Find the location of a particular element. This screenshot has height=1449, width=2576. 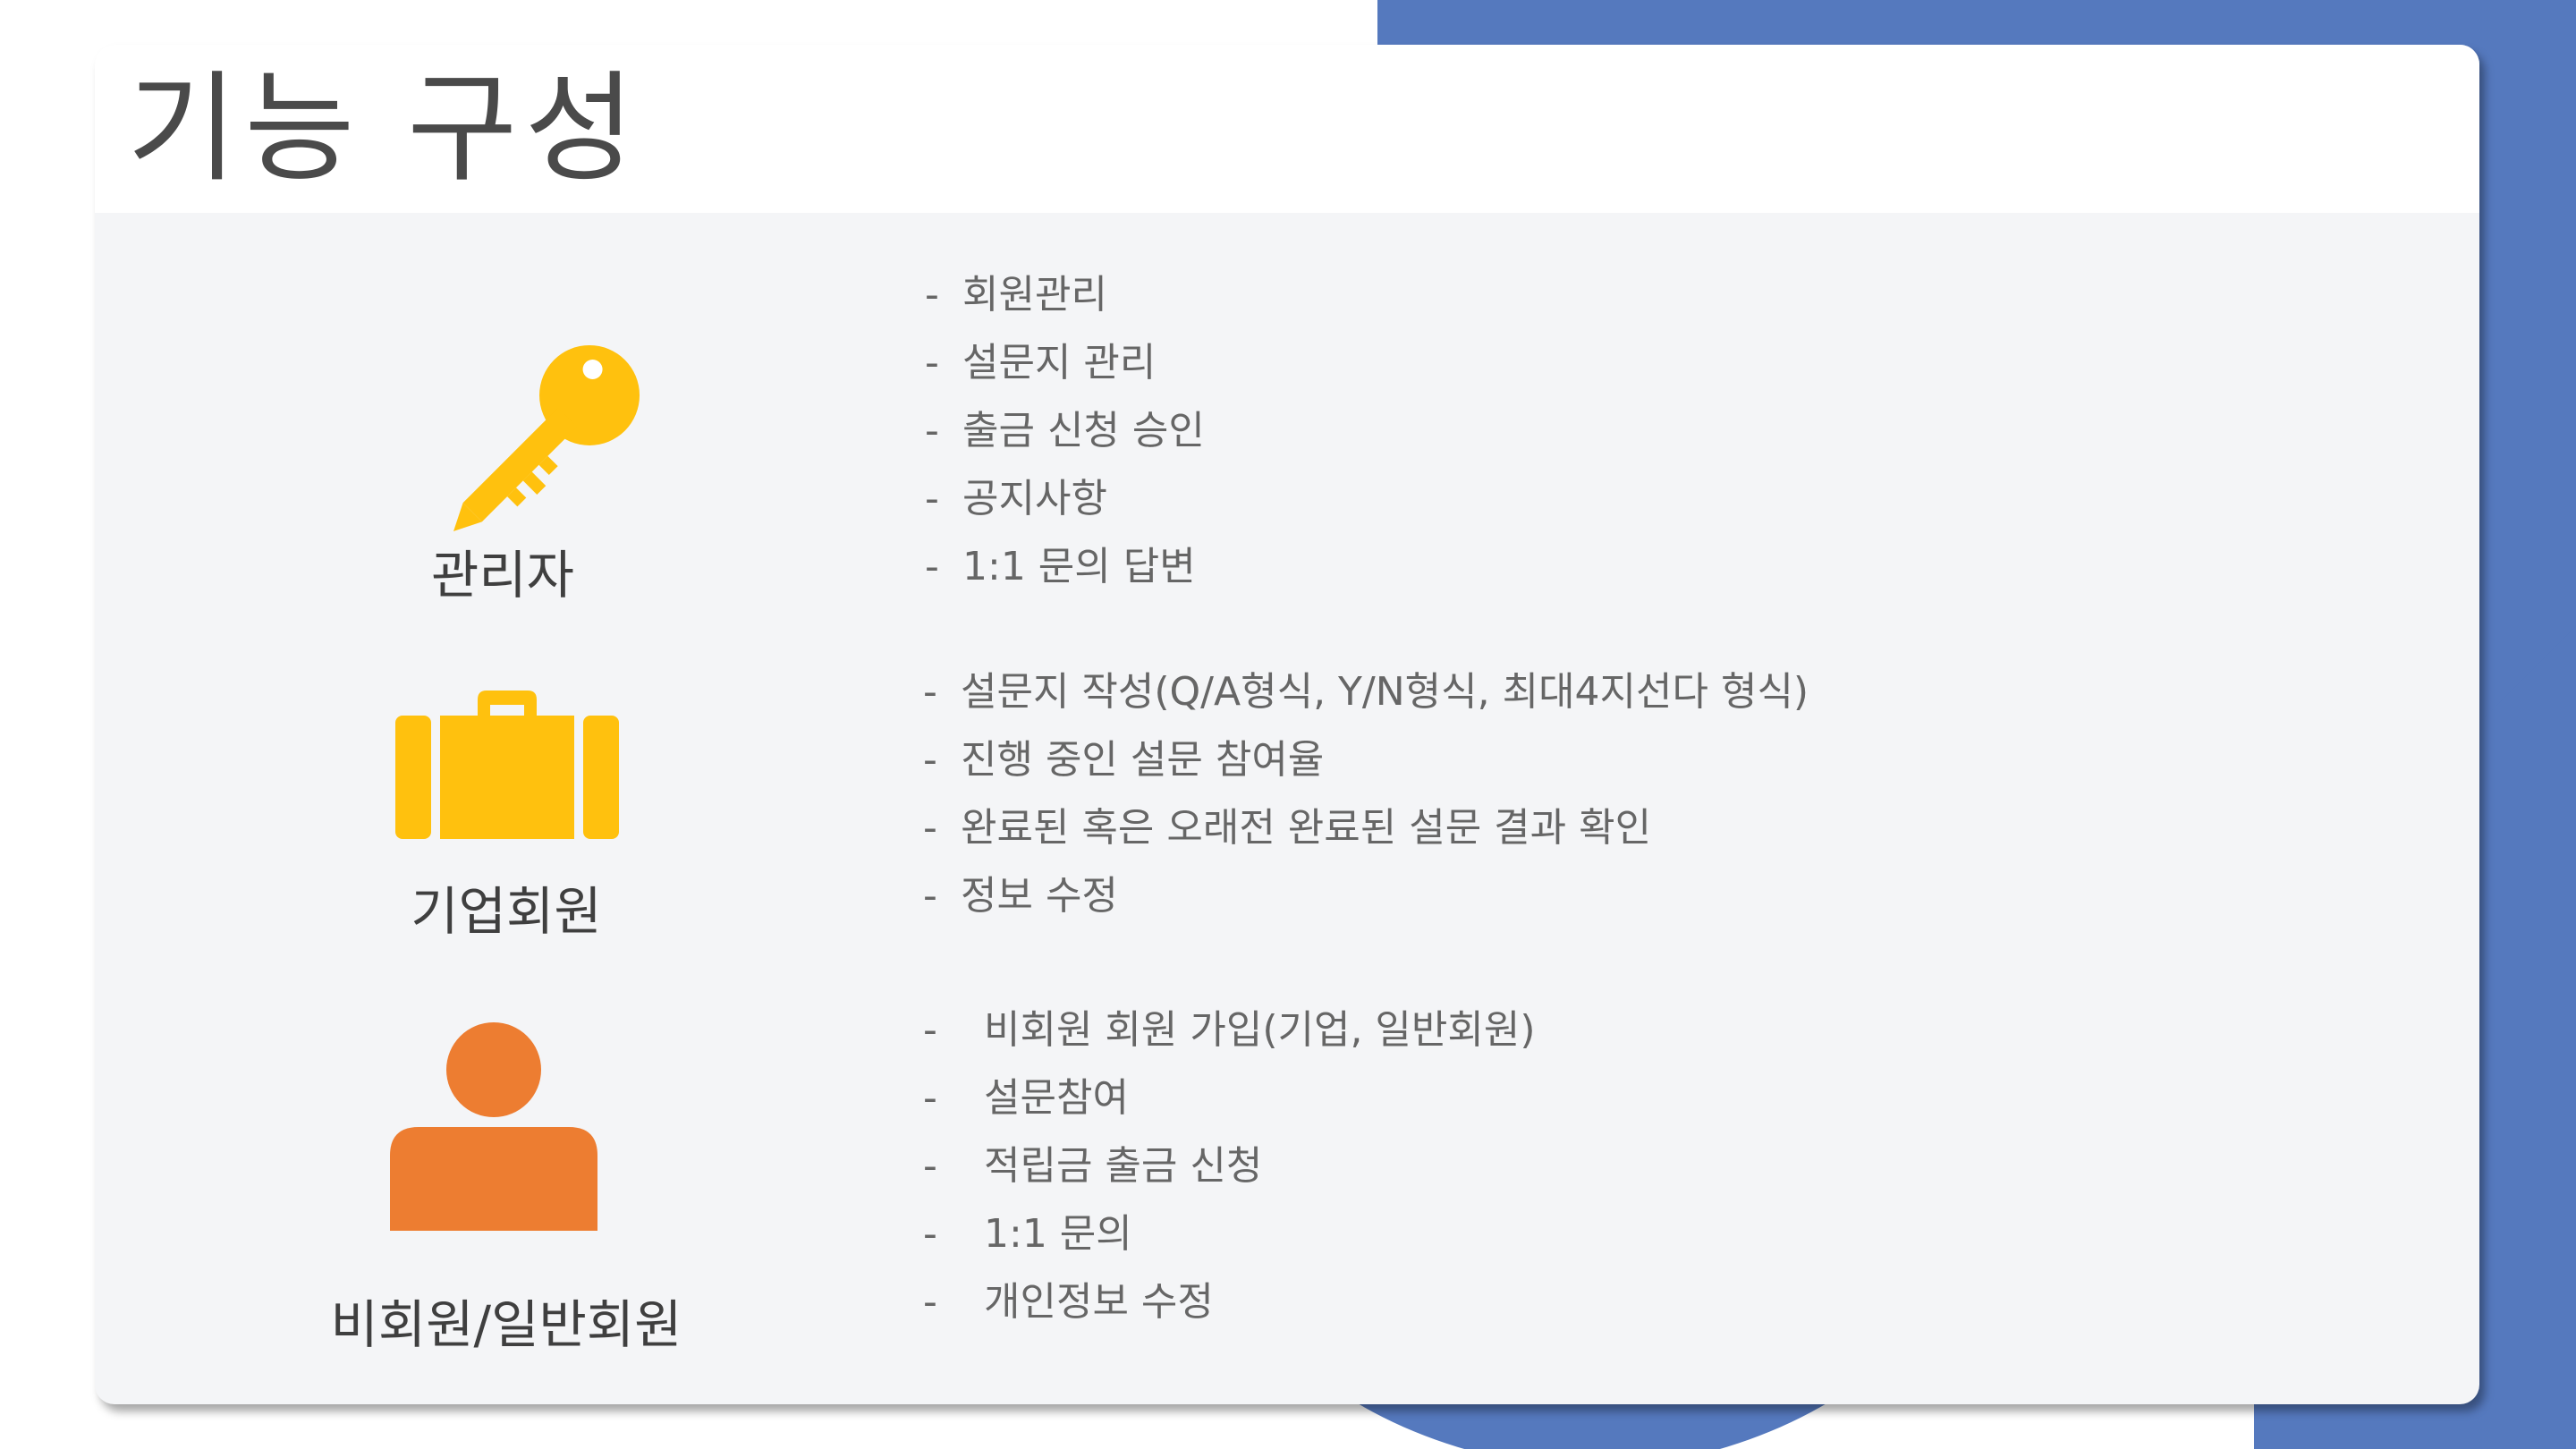

feature-text: 적립금 출금 신청 is located at coordinates (1123, 1166).